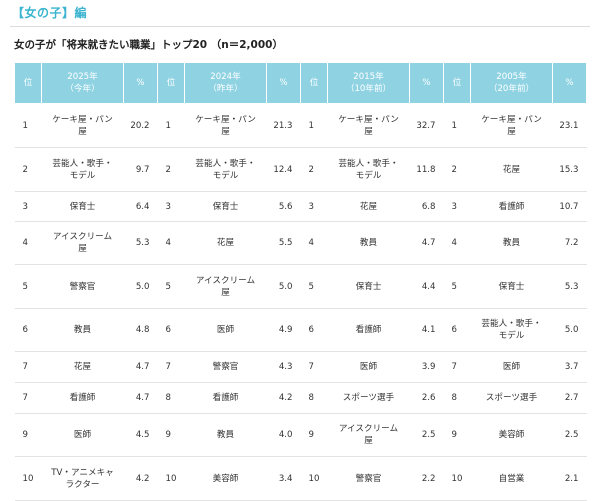 Image resolution: width=600 pixels, height=501 pixels. Describe the element at coordinates (148, 45) in the screenshot. I see `table-caption: 女の子が「将来就きたい職業」トップ20 （n＝2,000）` at that location.